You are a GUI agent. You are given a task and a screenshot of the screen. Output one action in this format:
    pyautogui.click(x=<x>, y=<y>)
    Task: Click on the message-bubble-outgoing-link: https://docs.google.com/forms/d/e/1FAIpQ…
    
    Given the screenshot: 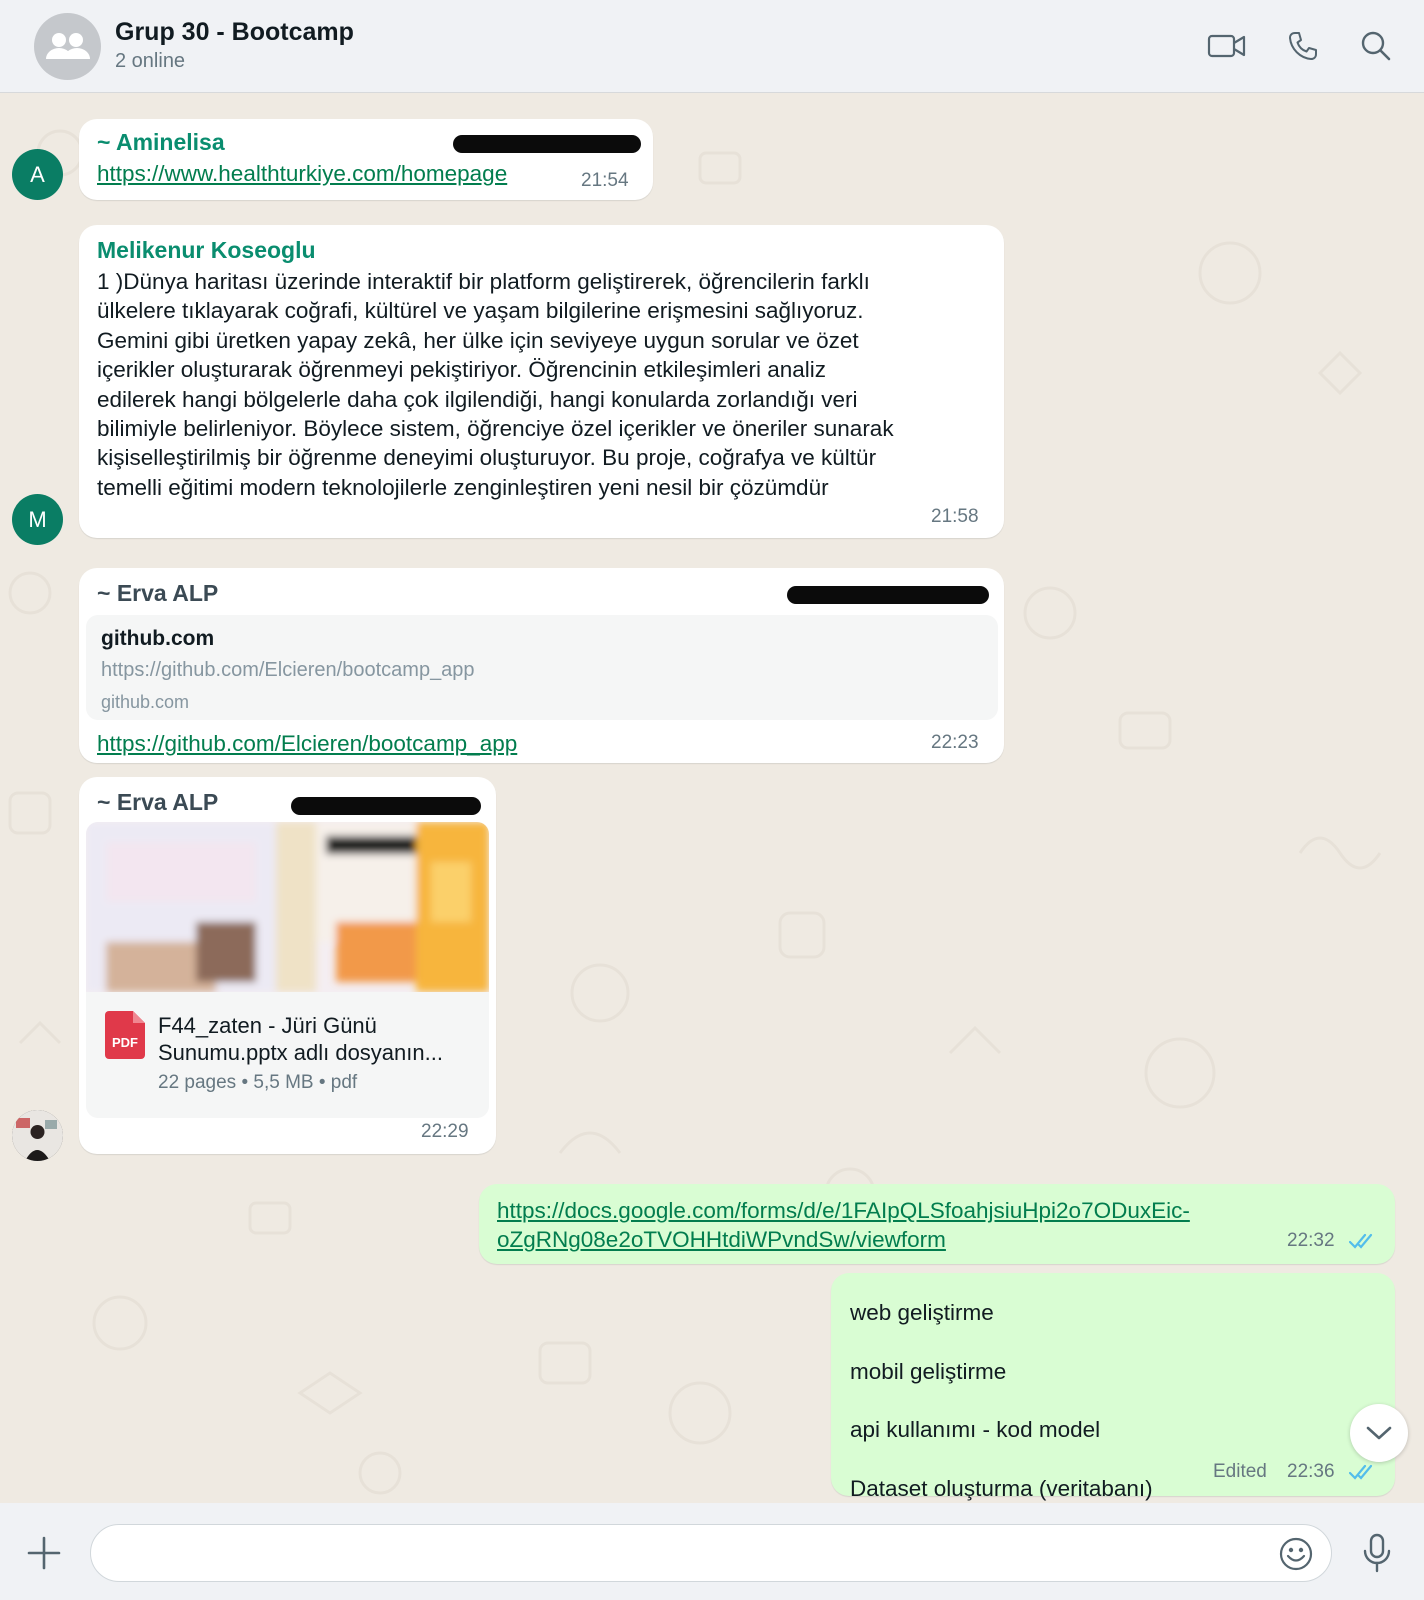 What is the action you would take?
    pyautogui.click(x=937, y=1224)
    